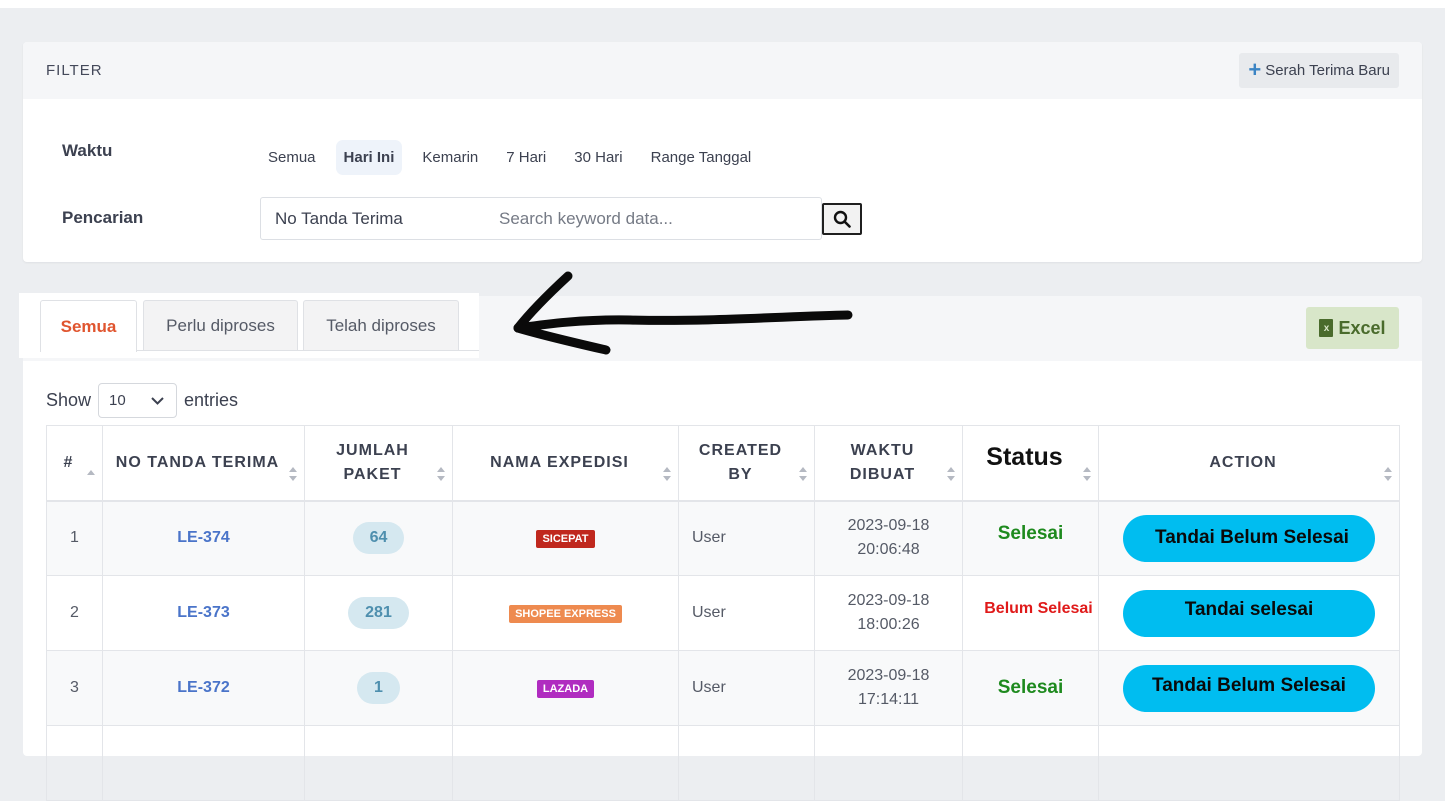 Image resolution: width=1445 pixels, height=801 pixels. What do you see at coordinates (740, 450) in the screenshot?
I see `col-created-label-1: CREATED` at bounding box center [740, 450].